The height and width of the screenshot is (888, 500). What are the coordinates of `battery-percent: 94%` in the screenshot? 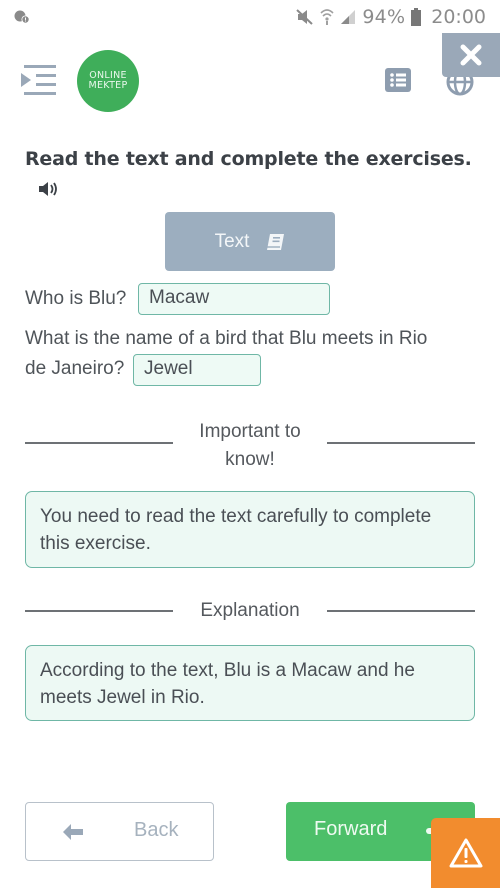 It's located at (384, 17).